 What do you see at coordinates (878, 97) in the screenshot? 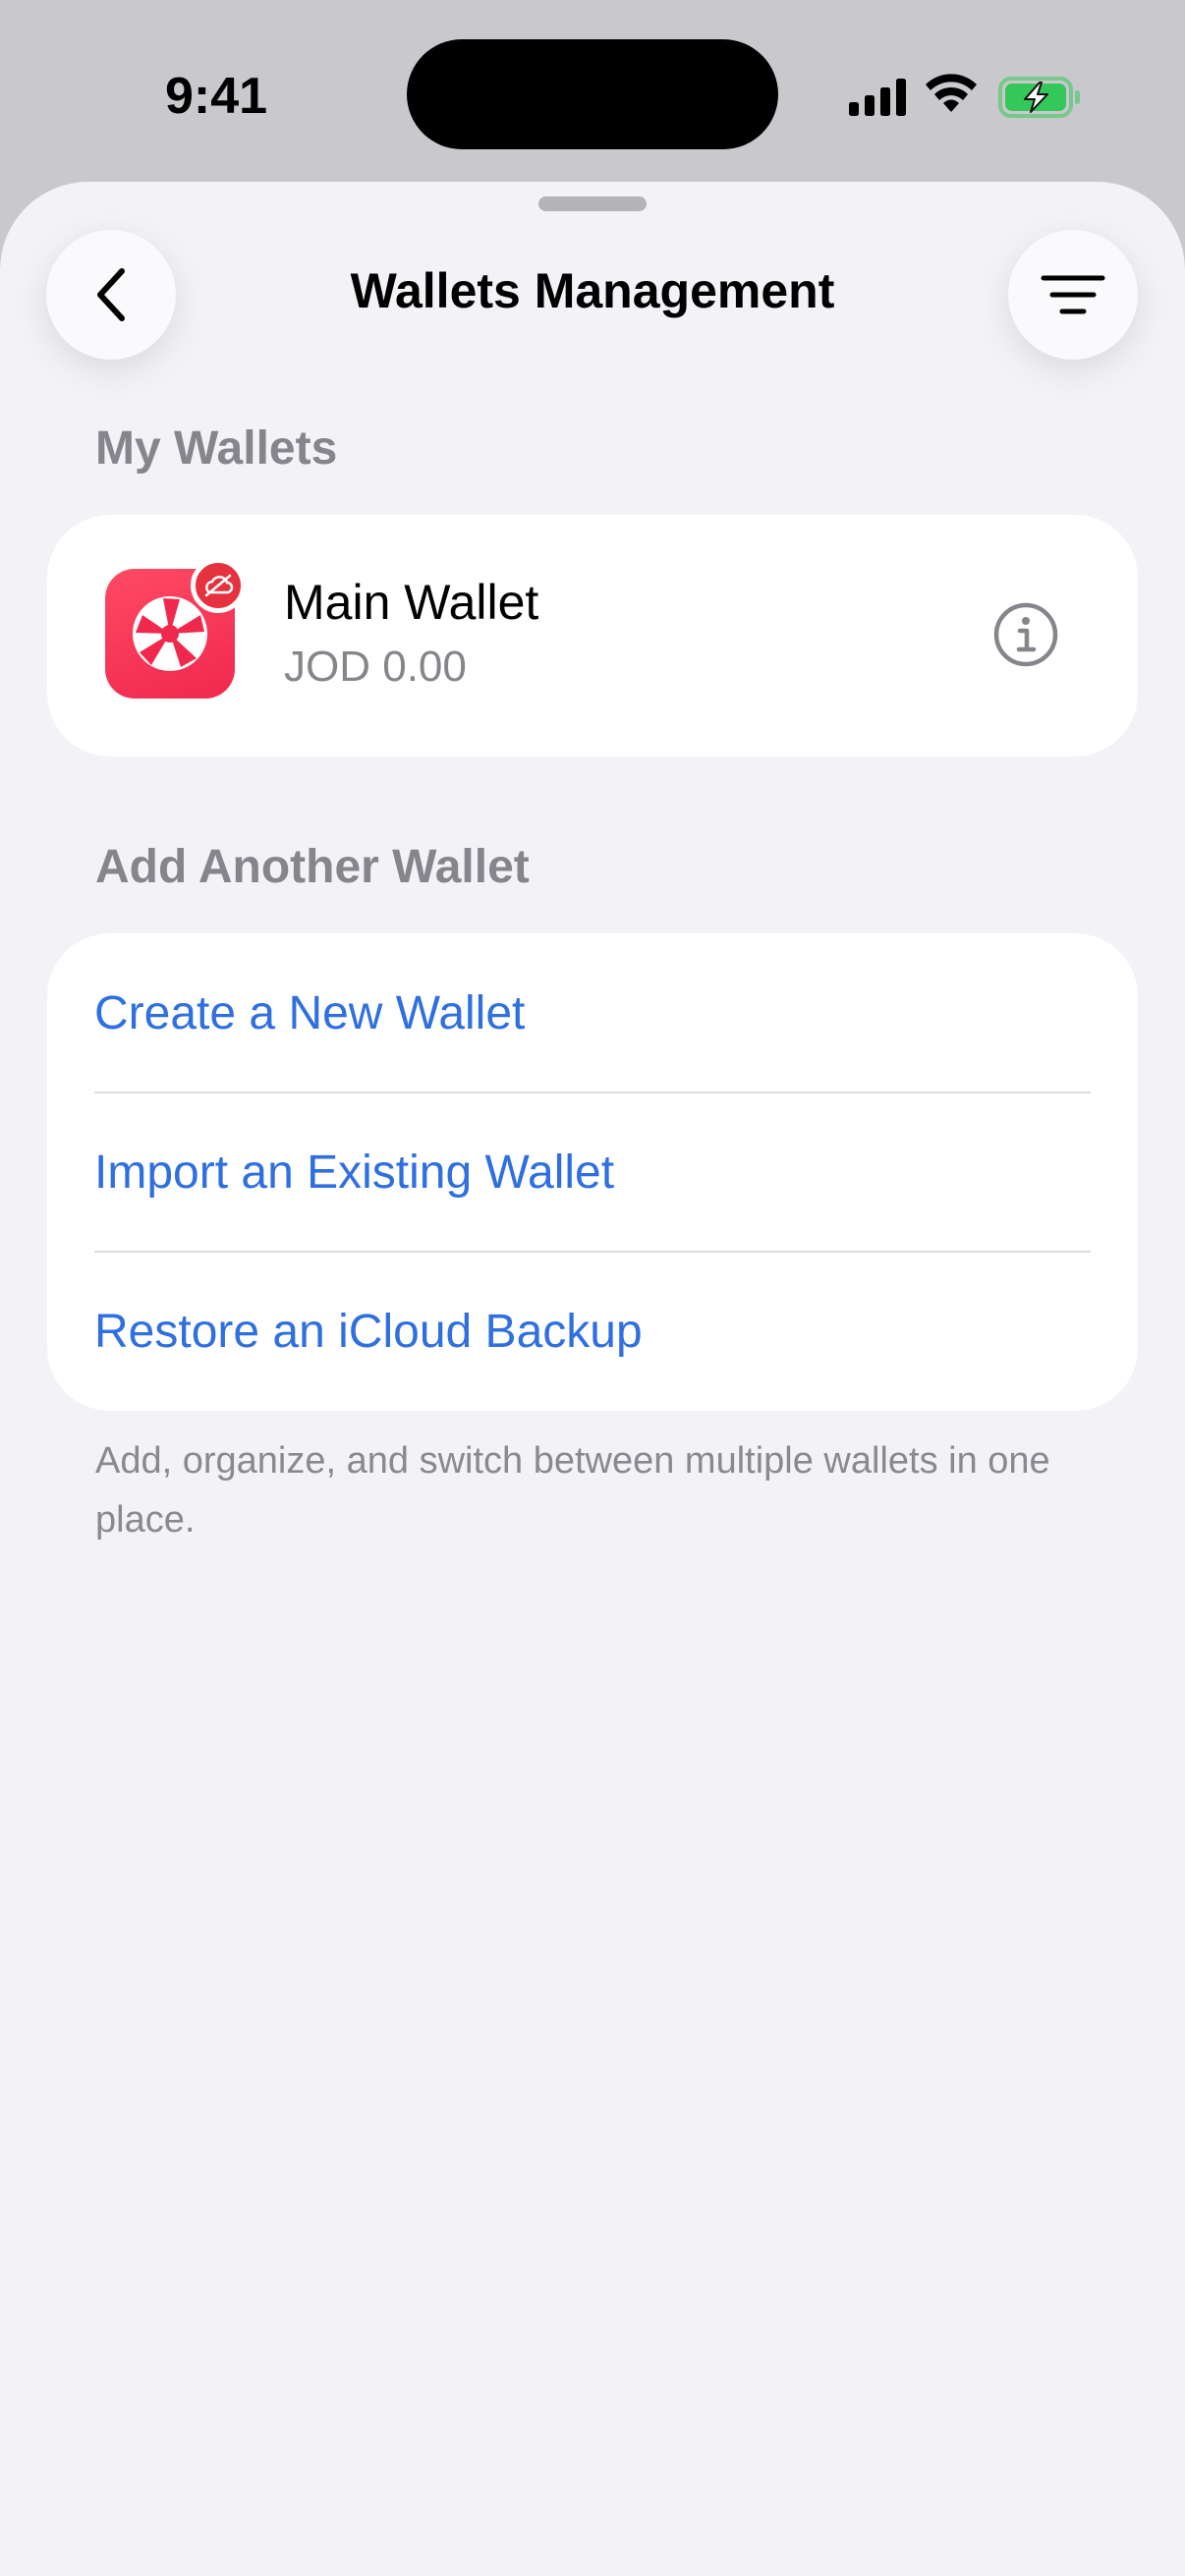
I see `cellular-signal-icon` at bounding box center [878, 97].